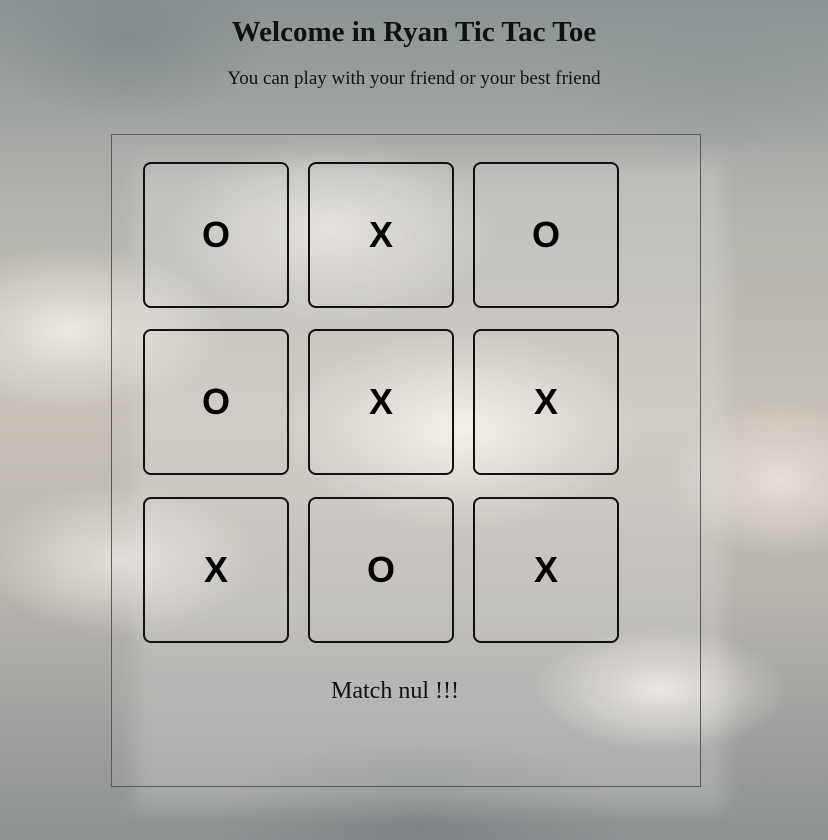 The image size is (828, 840). What do you see at coordinates (381, 402) in the screenshot?
I see `board-cell-5: X` at bounding box center [381, 402].